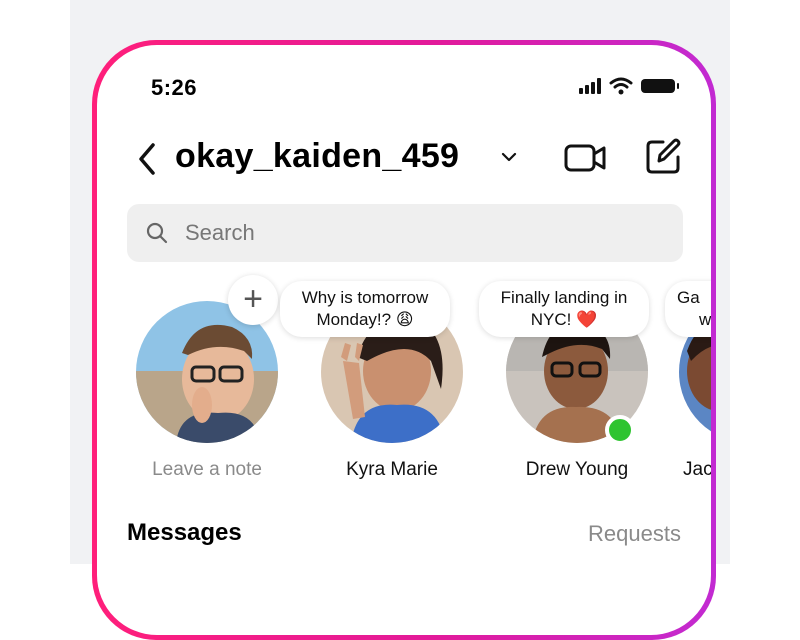  Describe the element at coordinates (564, 297) in the screenshot. I see `note-text-line1: Finally landing in` at that location.